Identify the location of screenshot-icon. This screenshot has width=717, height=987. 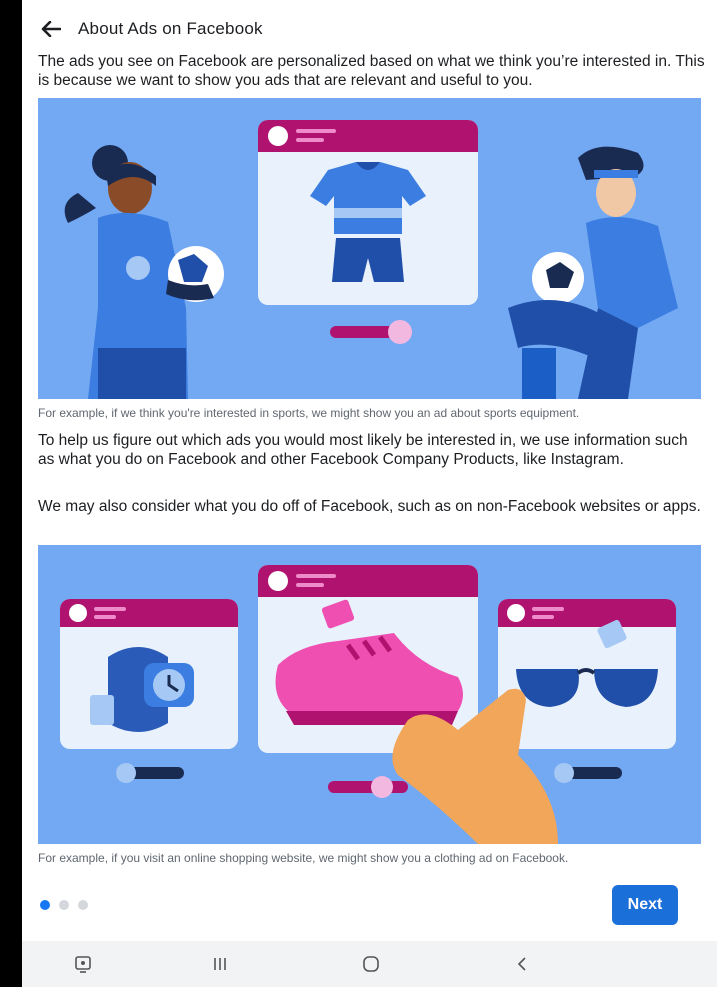
(83, 964).